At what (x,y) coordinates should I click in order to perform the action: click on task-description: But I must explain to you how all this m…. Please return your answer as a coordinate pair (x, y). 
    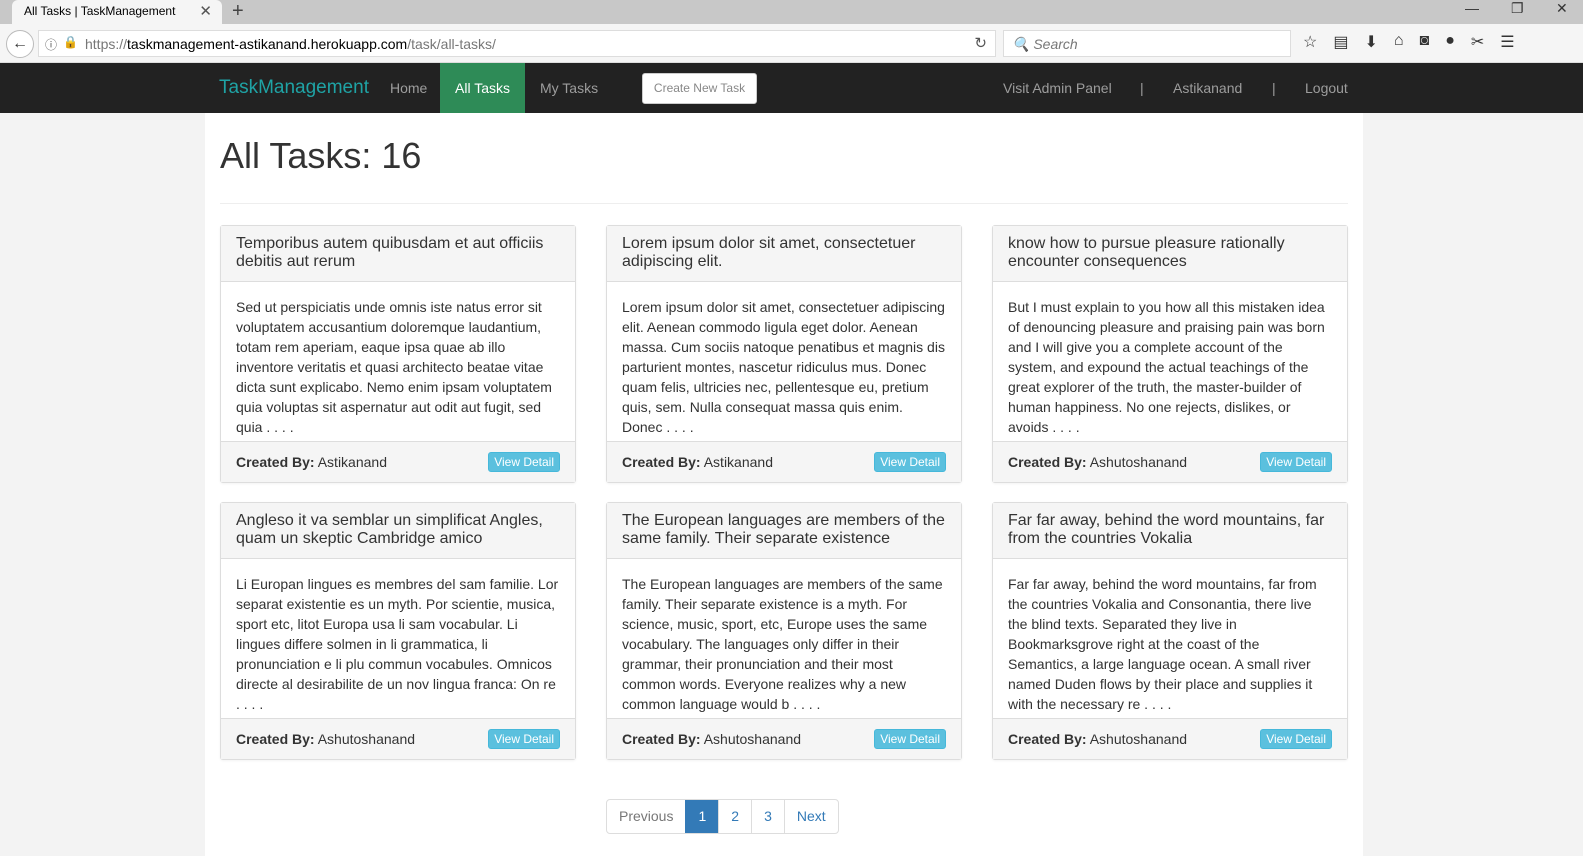
    Looking at the image, I should click on (1166, 367).